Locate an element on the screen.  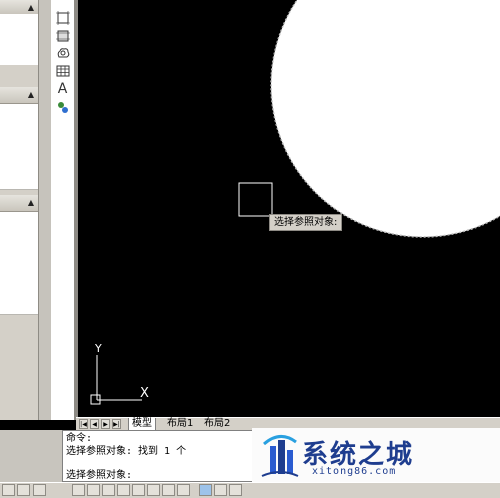
tab-nav-next-button: ▶ is located at coordinates (105, 424).